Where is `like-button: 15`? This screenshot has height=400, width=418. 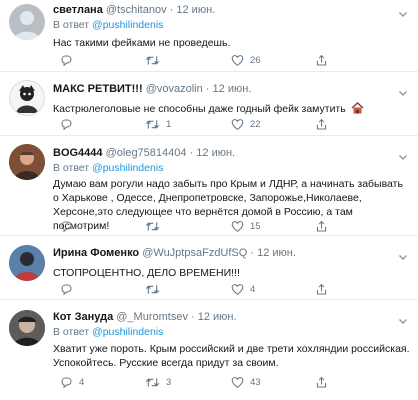 like-button: 15 is located at coordinates (246, 226).